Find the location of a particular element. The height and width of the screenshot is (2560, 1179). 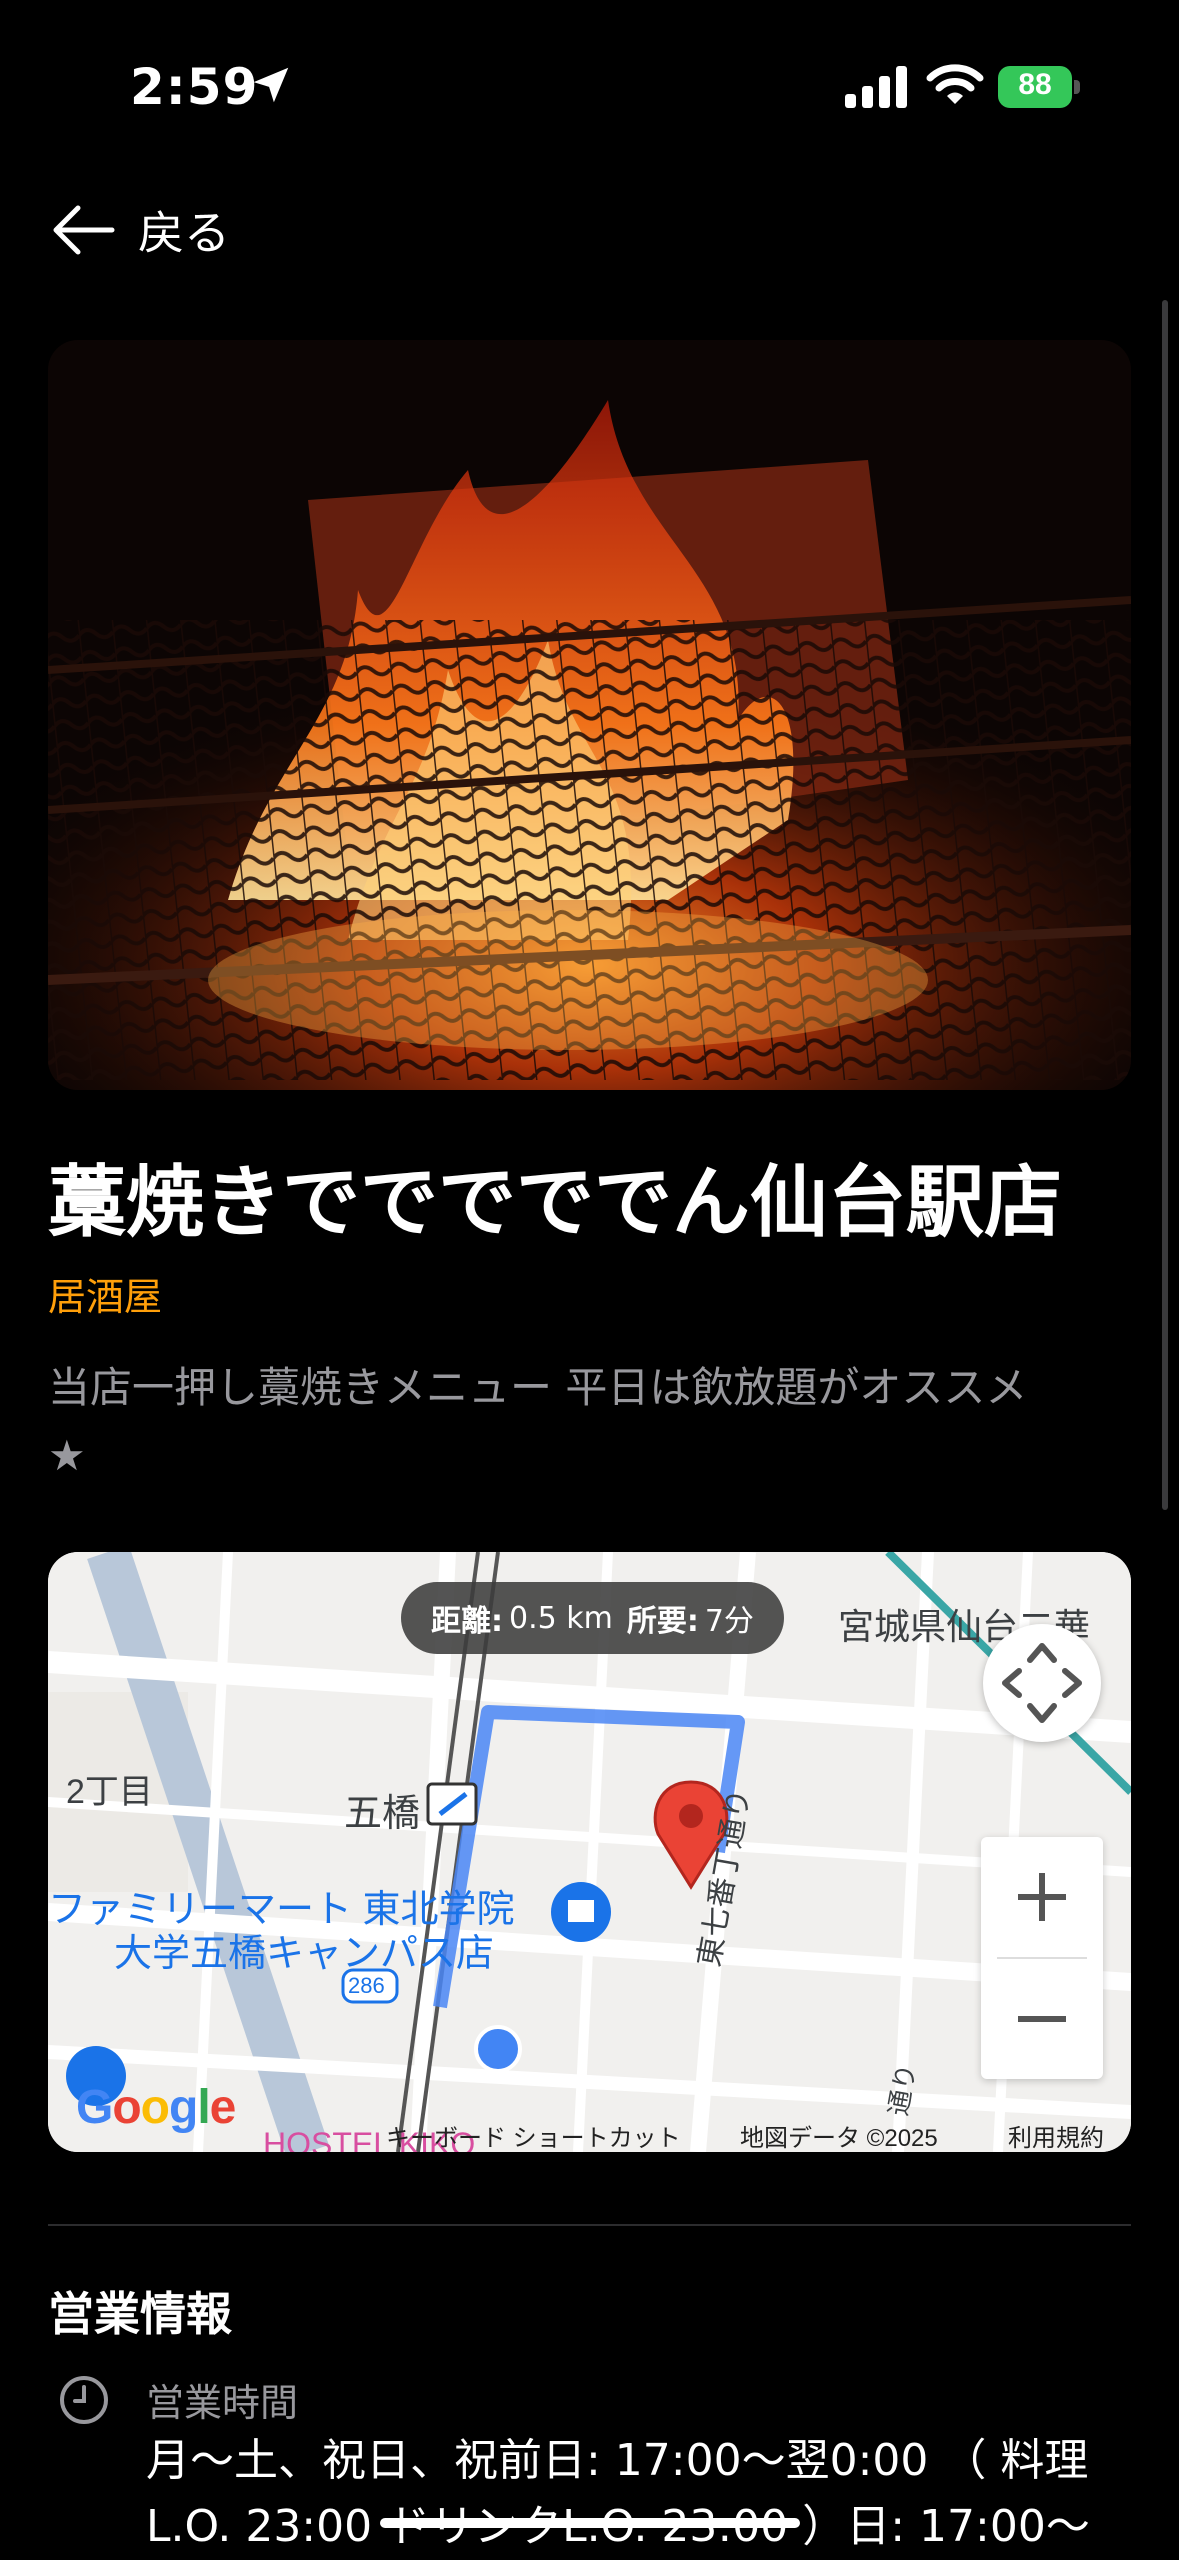

duration-value: 7分 is located at coordinates (729, 1621).